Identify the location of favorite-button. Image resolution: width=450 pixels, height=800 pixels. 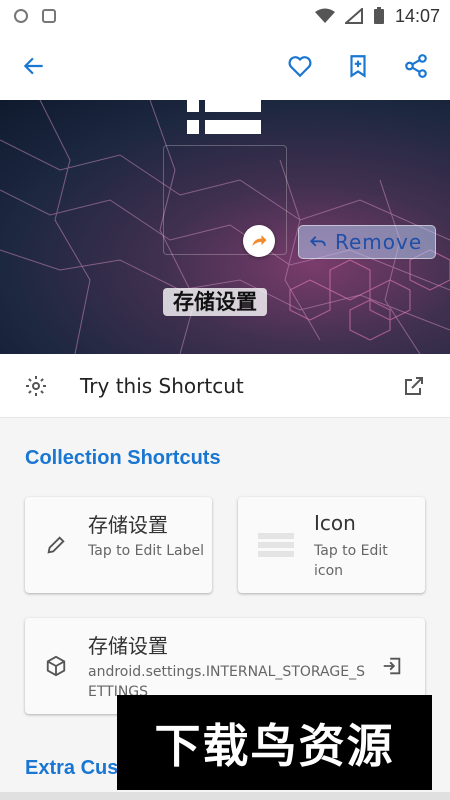
(300, 66).